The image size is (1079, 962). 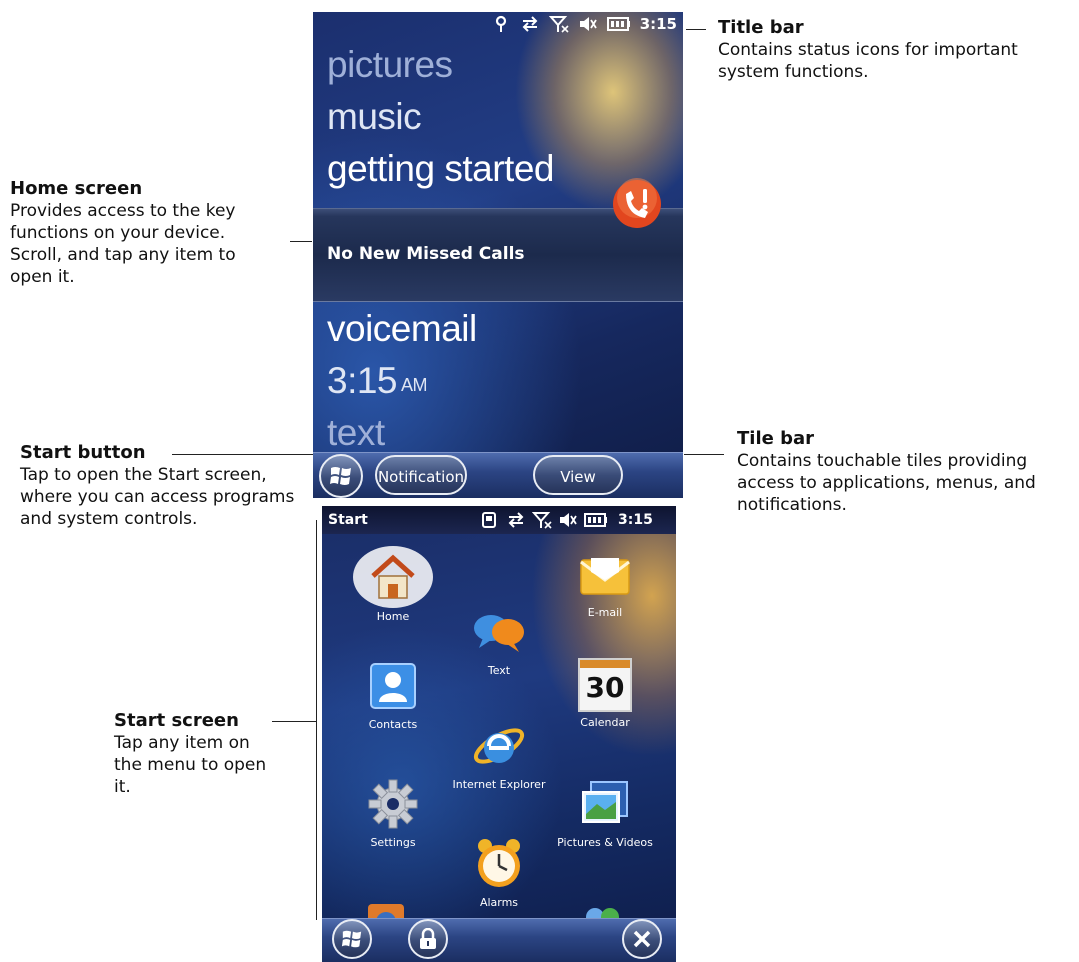 I want to click on title-bar: 3:15, so click(x=498, y=24).